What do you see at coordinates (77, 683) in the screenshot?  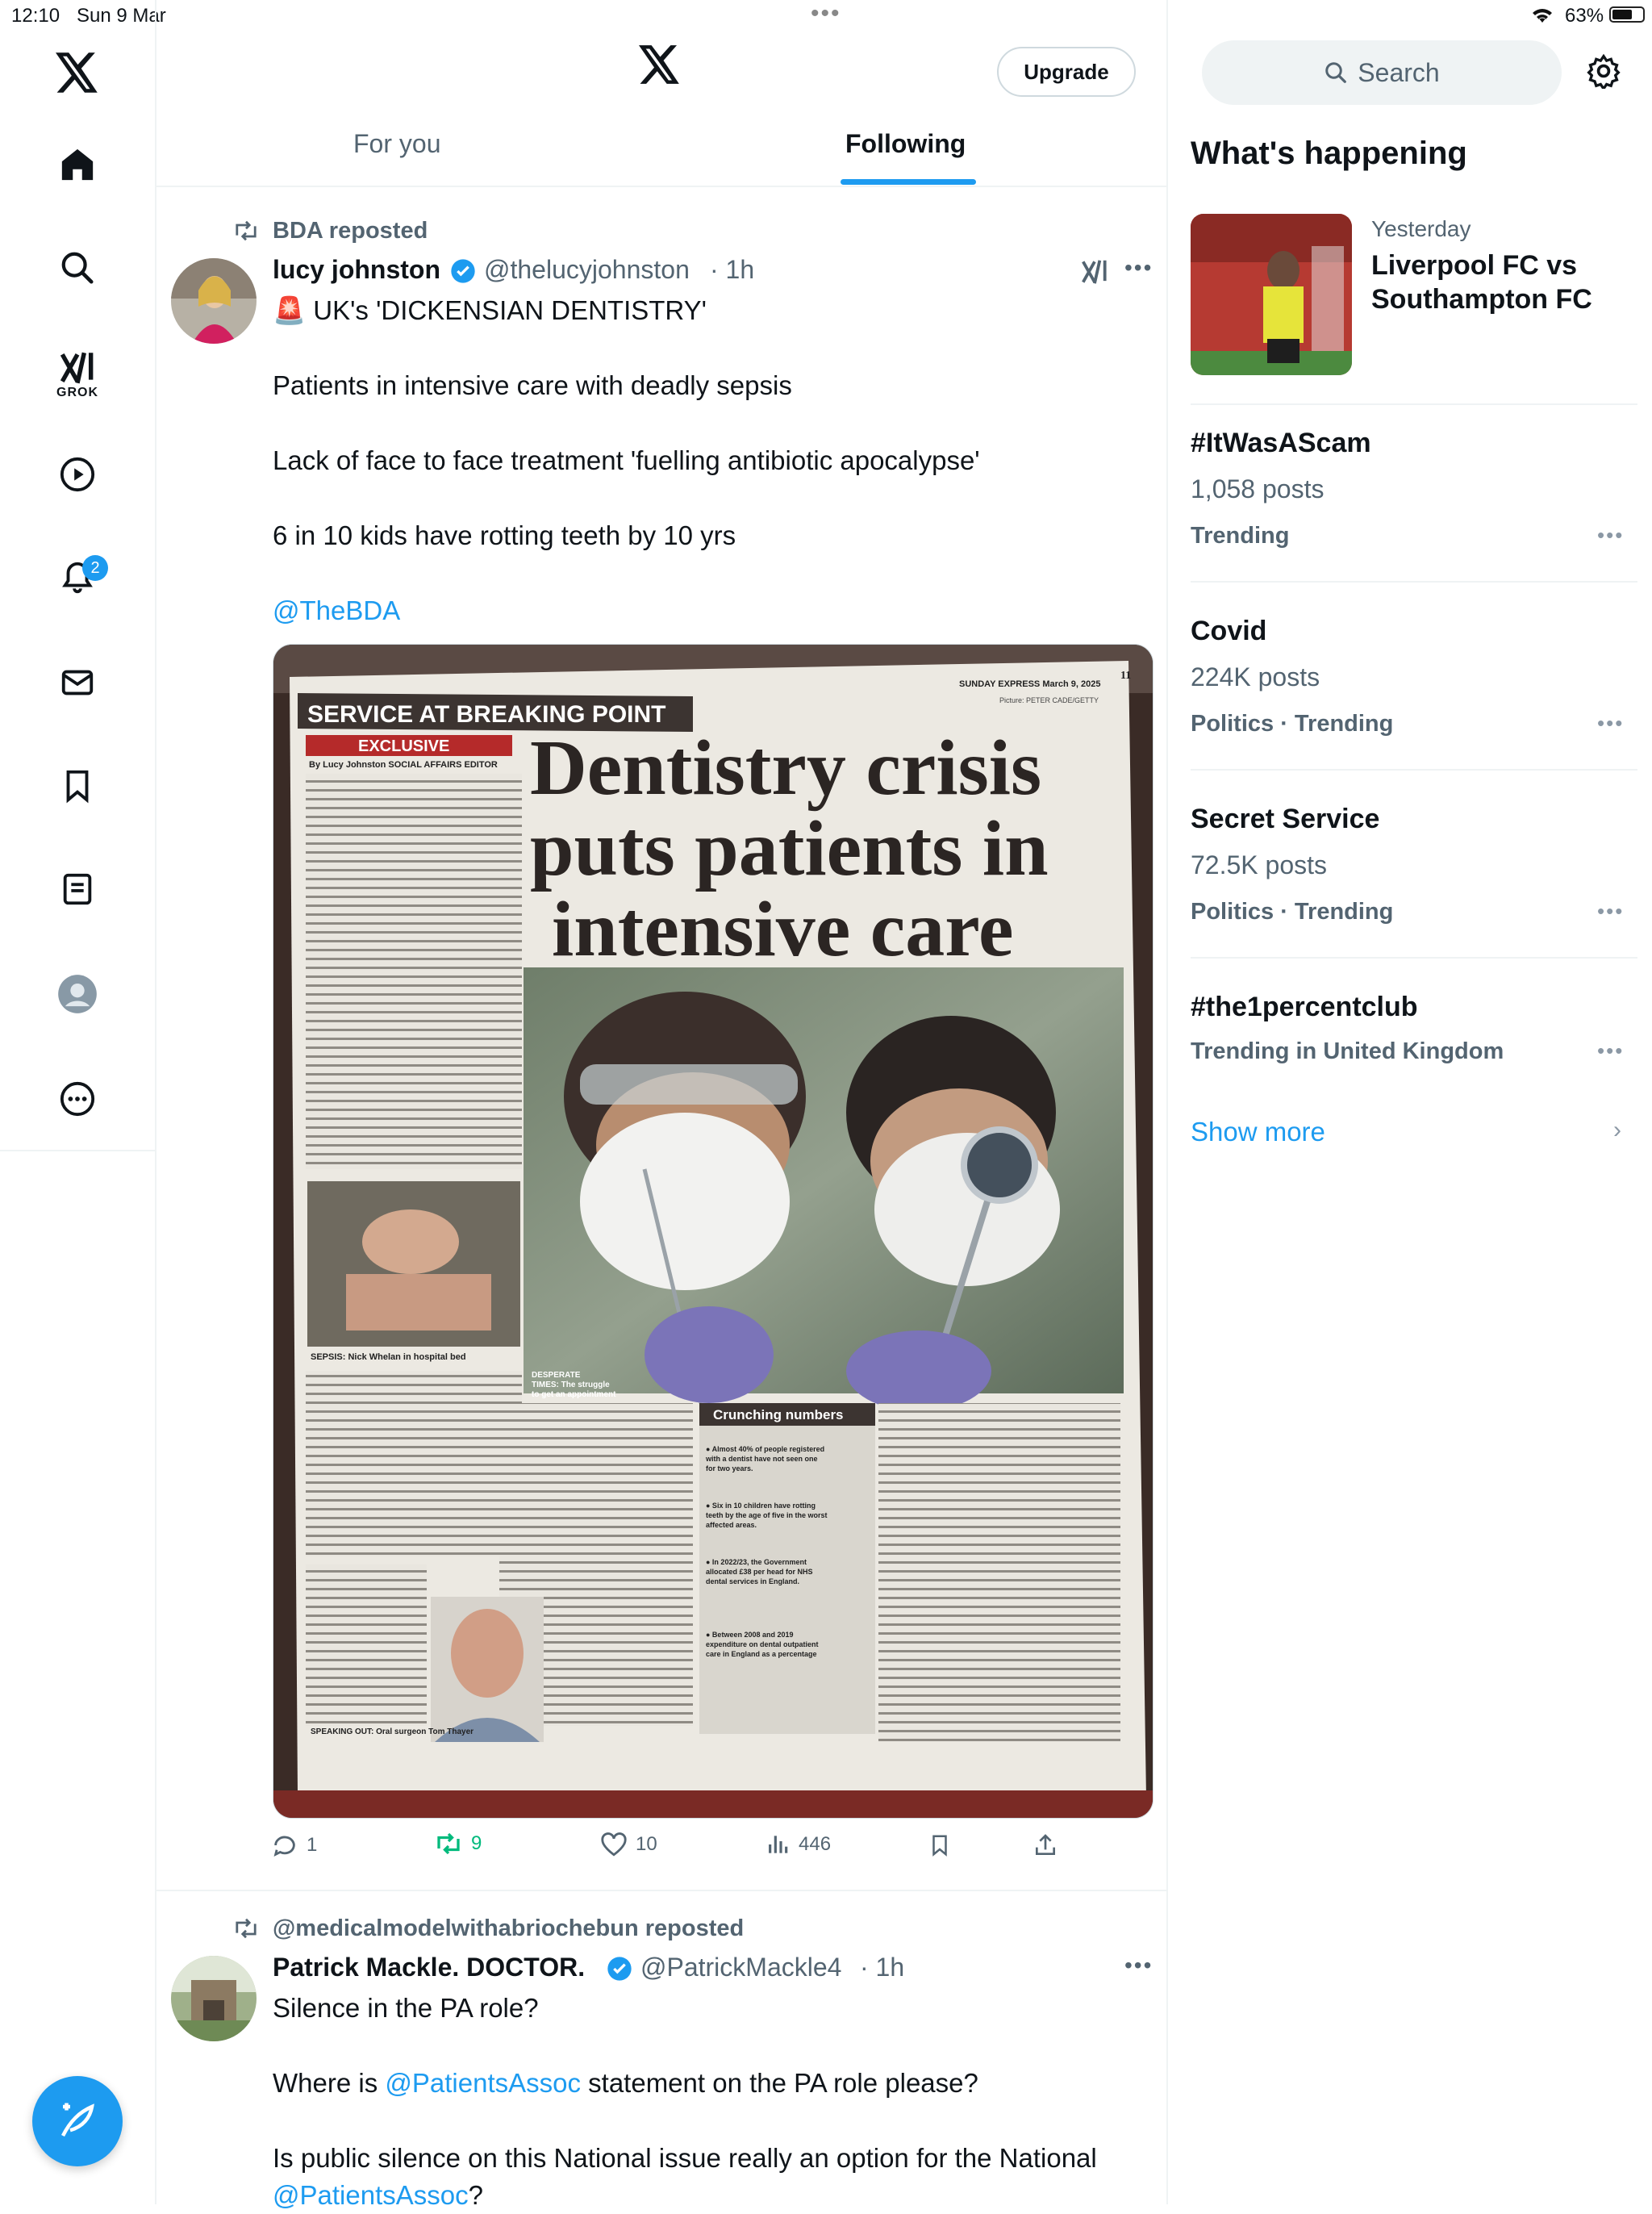 I see `messages-mail-icon` at bounding box center [77, 683].